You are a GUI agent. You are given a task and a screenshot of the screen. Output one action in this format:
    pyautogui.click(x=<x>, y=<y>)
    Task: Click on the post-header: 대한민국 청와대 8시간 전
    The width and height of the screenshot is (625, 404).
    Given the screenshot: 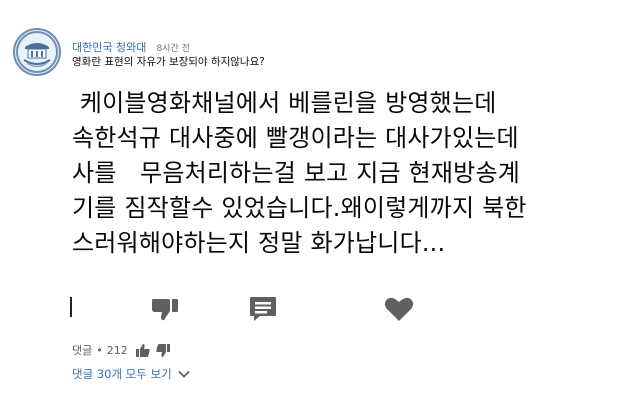 What is the action you would take?
    pyautogui.click(x=131, y=45)
    